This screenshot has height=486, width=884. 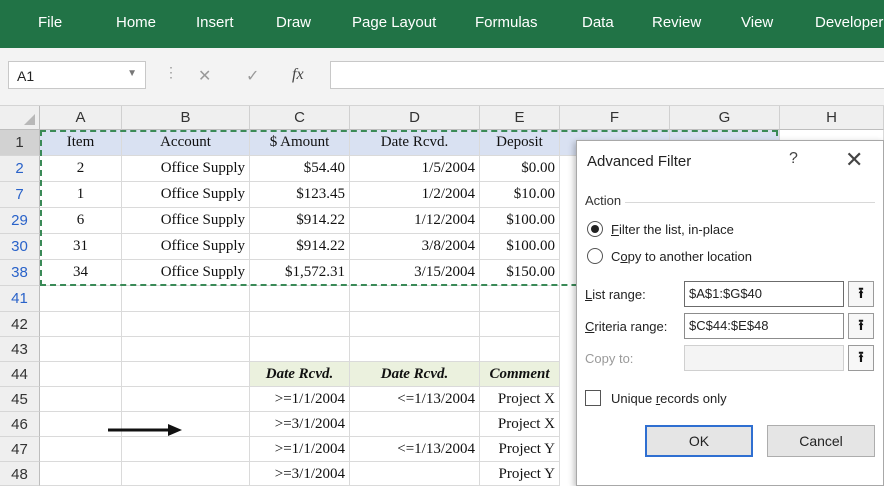 What do you see at coordinates (186, 143) in the screenshot?
I see `header-cell-account: Account` at bounding box center [186, 143].